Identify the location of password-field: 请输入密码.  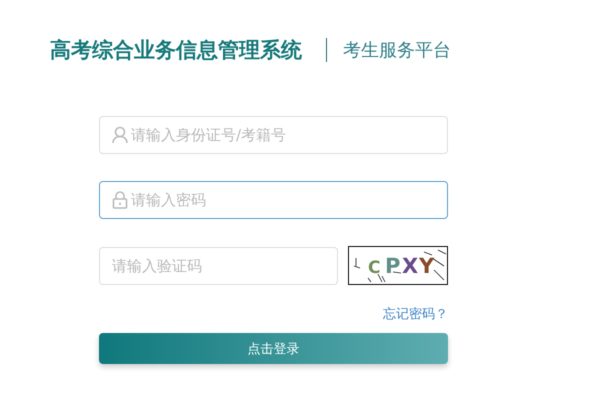
(273, 200).